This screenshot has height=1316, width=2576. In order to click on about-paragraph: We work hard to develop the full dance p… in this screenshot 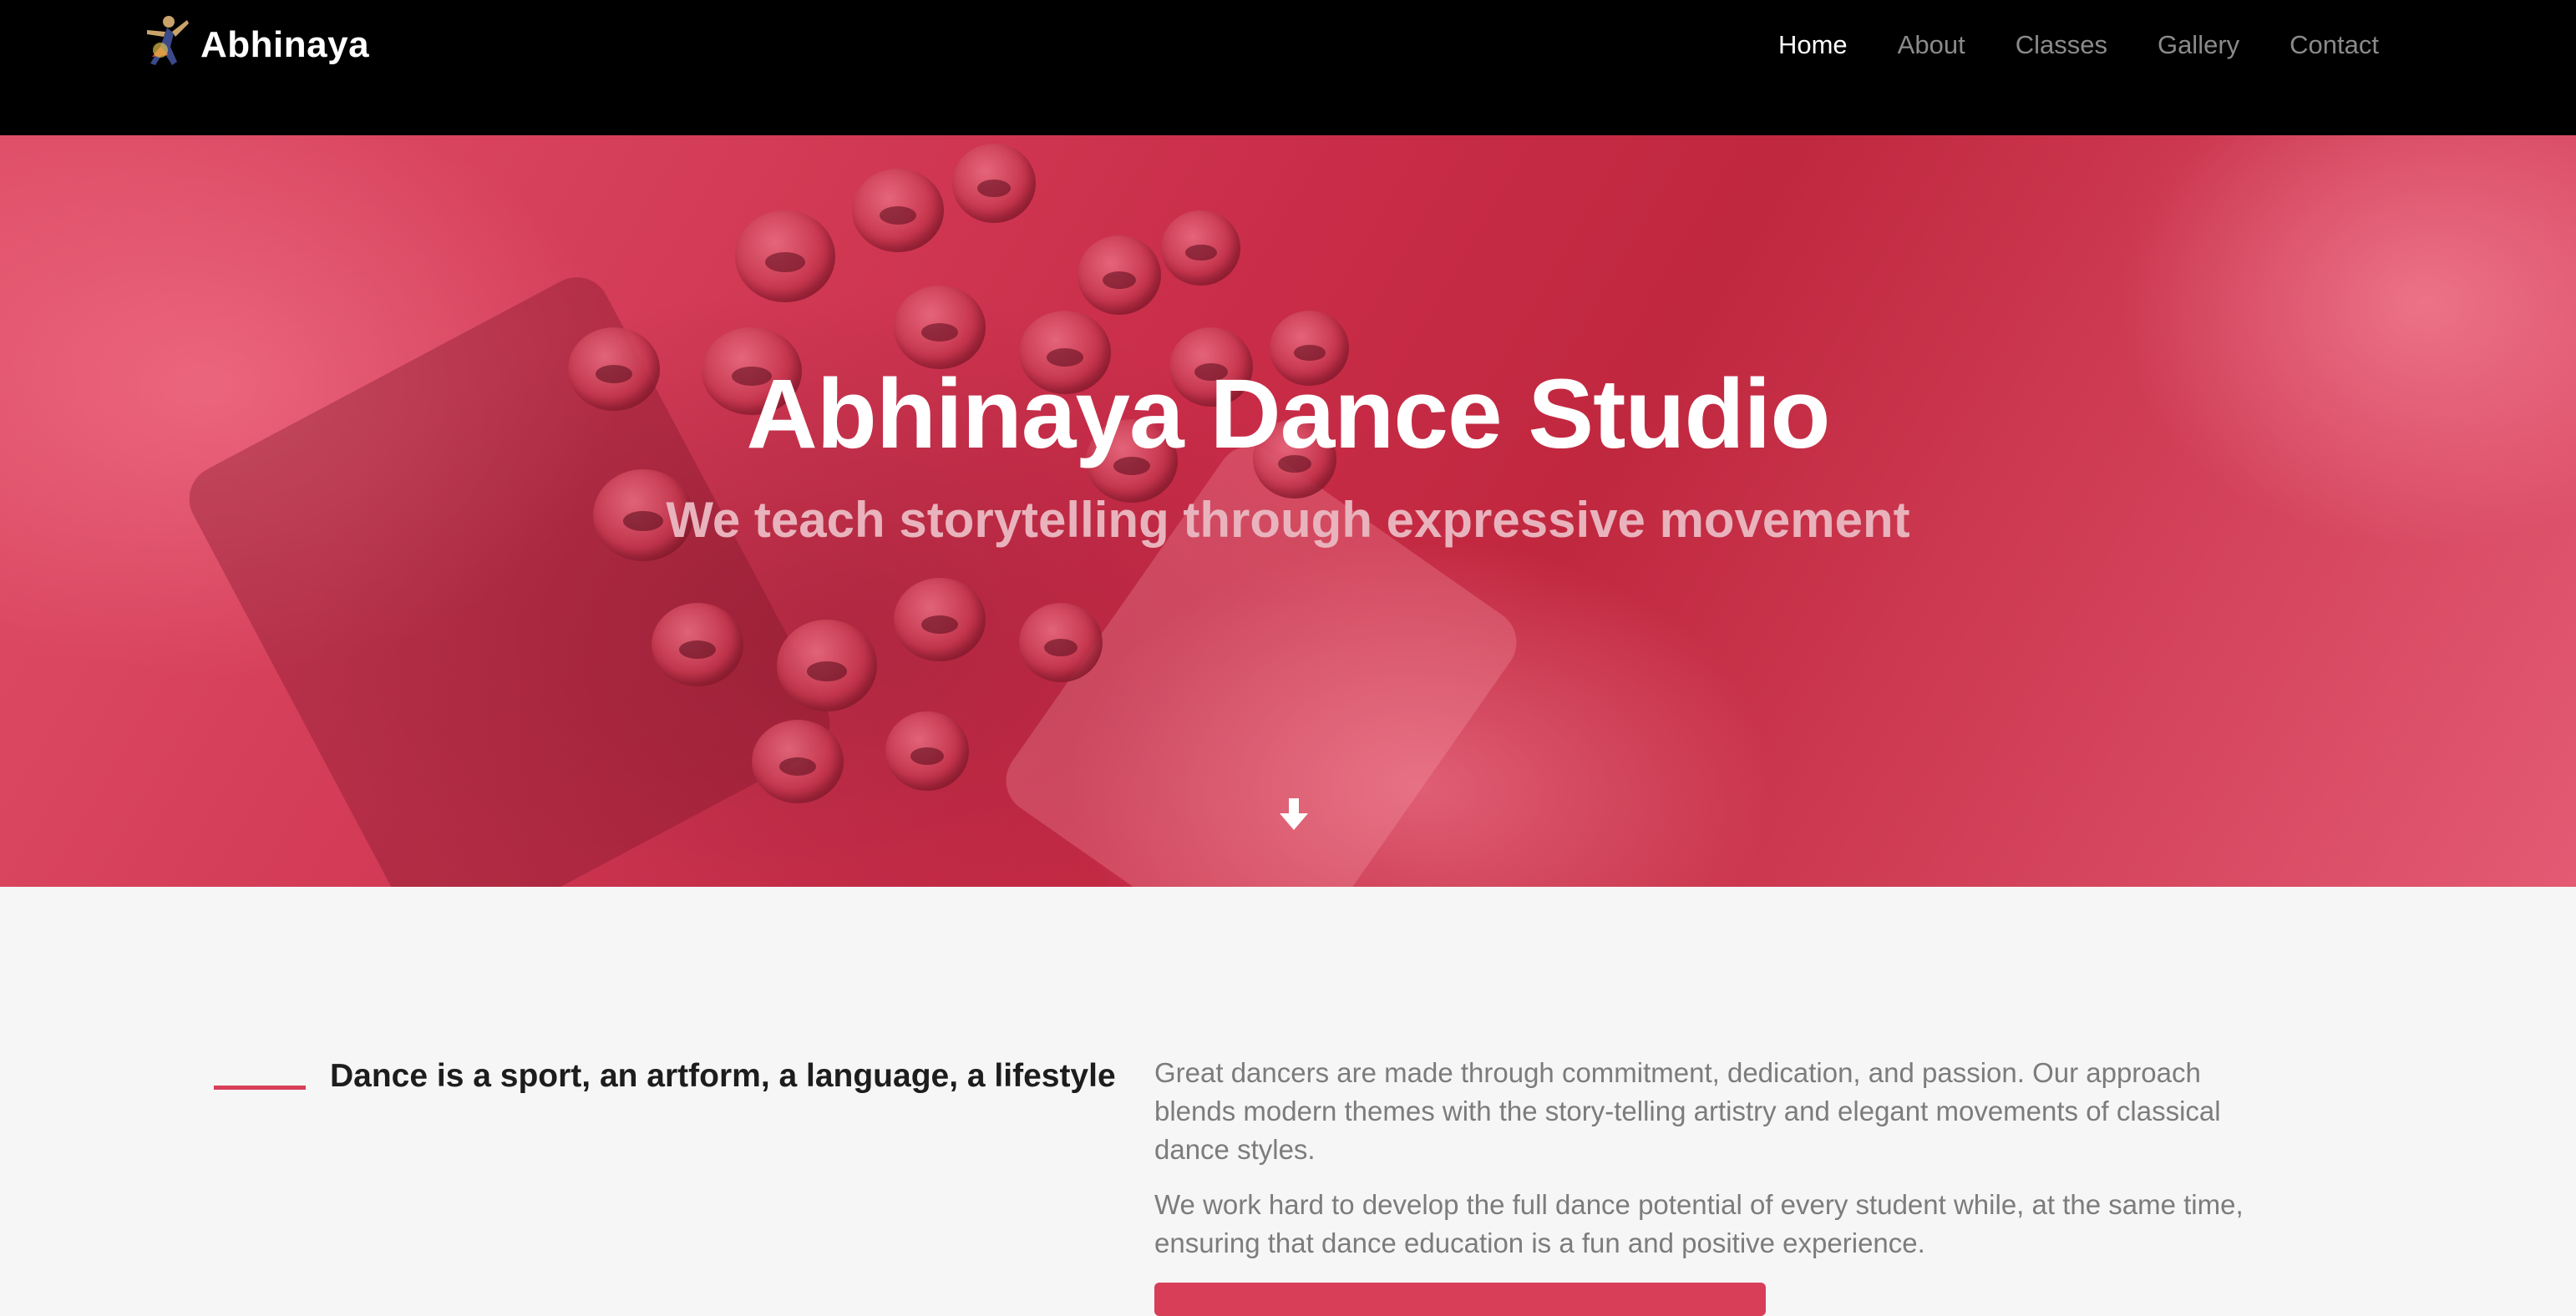, I will do `click(1699, 1224)`.